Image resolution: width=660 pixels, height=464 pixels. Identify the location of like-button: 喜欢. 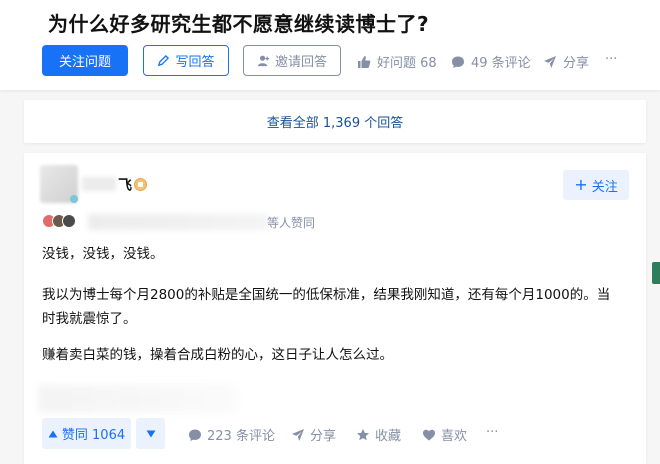
(444, 434).